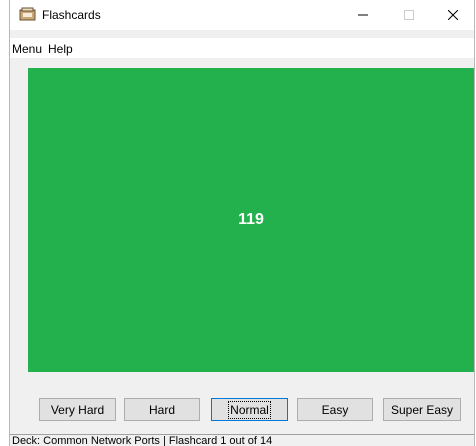  I want to click on close-icon, so click(453, 15).